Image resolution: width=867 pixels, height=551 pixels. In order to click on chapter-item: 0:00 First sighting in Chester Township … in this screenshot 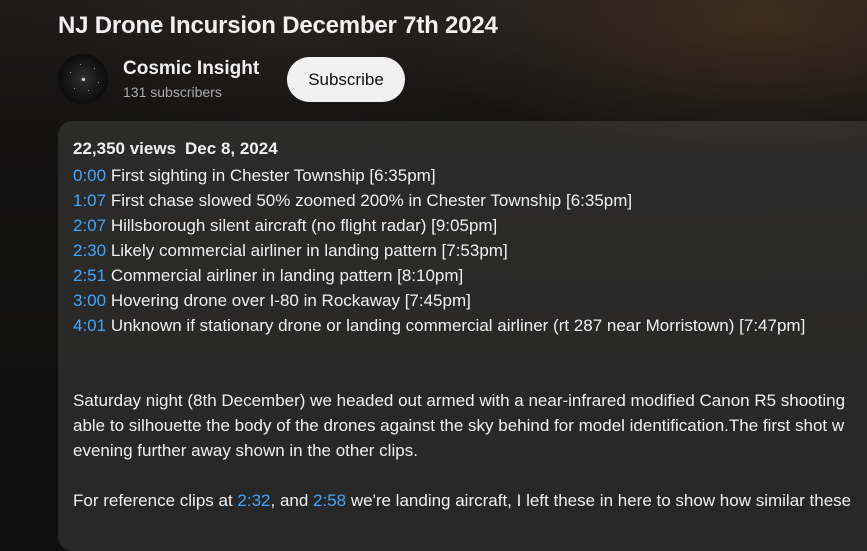, I will do `click(470, 175)`.